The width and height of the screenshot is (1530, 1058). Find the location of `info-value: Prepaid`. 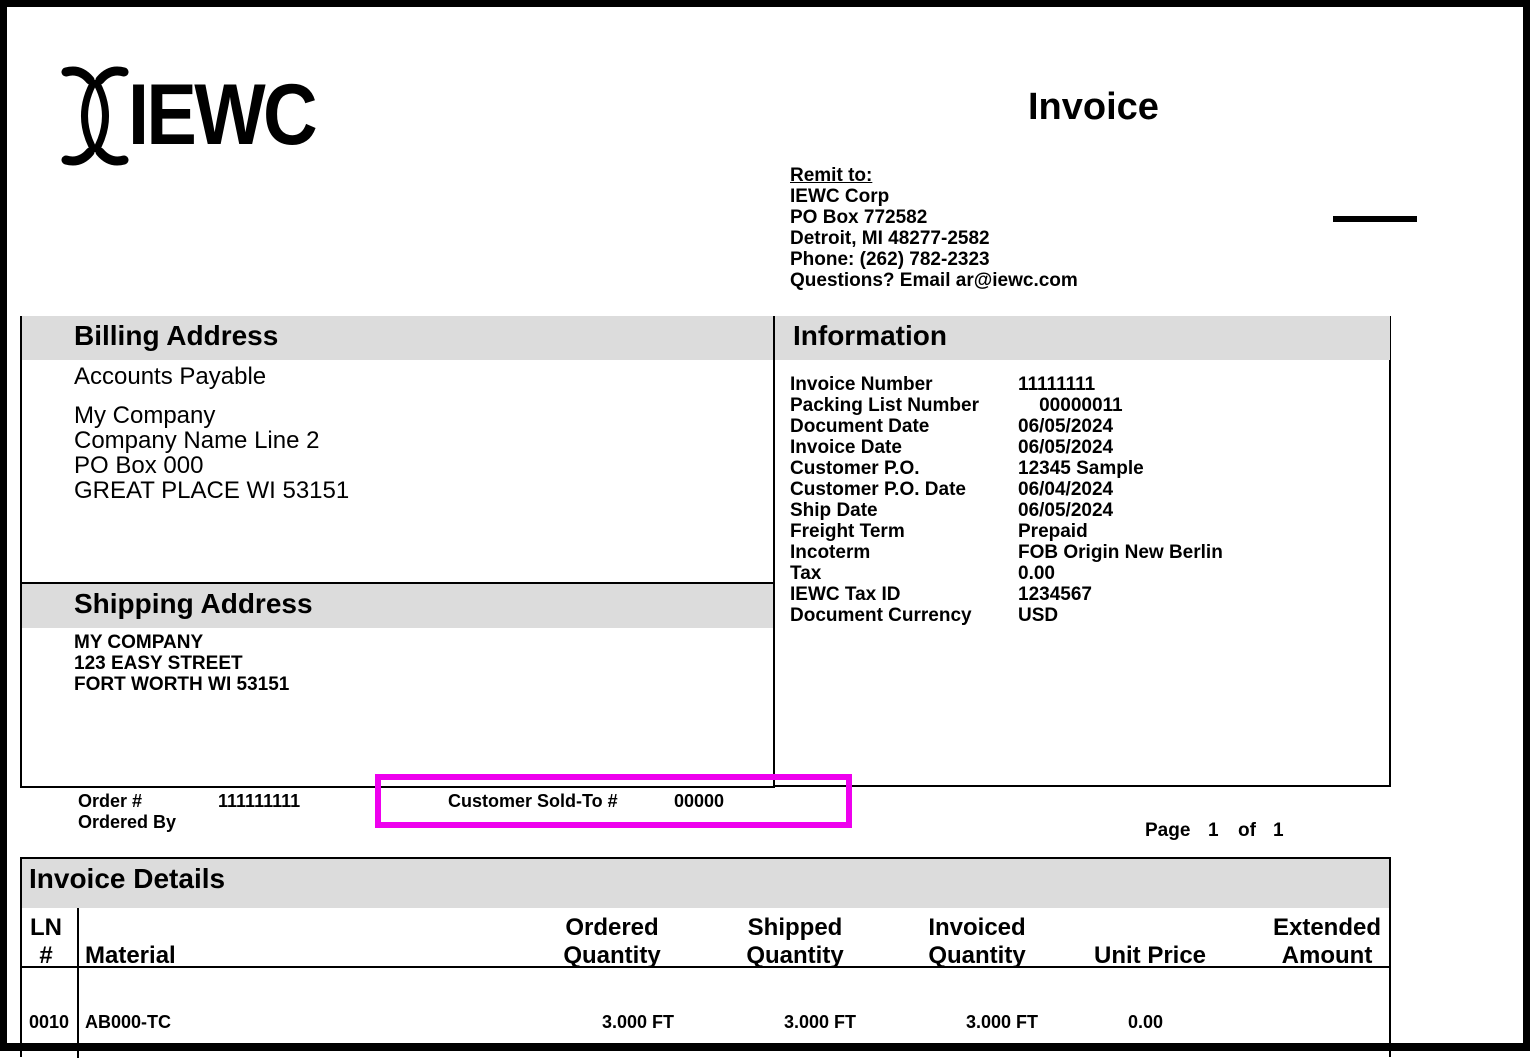

info-value: Prepaid is located at coordinates (1053, 531).